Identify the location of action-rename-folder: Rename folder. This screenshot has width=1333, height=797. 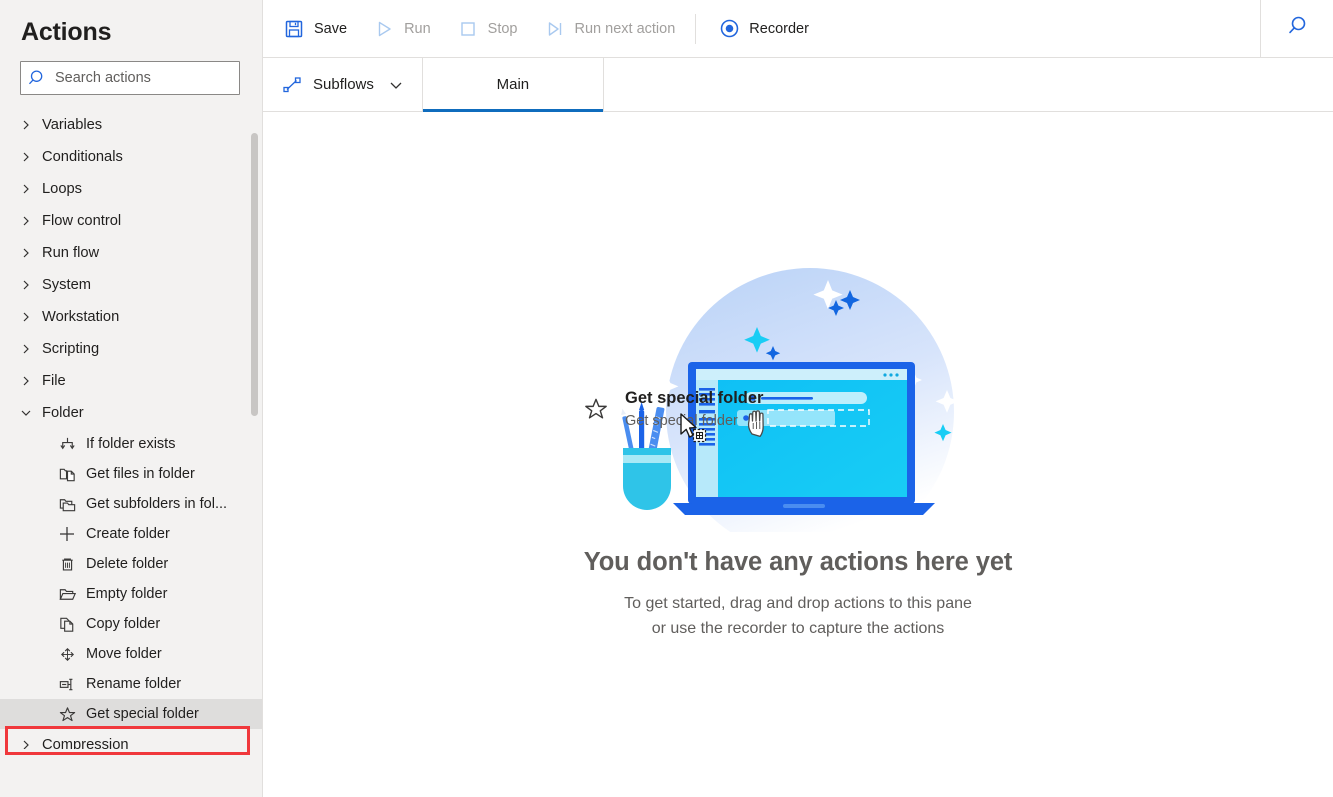
(131, 684).